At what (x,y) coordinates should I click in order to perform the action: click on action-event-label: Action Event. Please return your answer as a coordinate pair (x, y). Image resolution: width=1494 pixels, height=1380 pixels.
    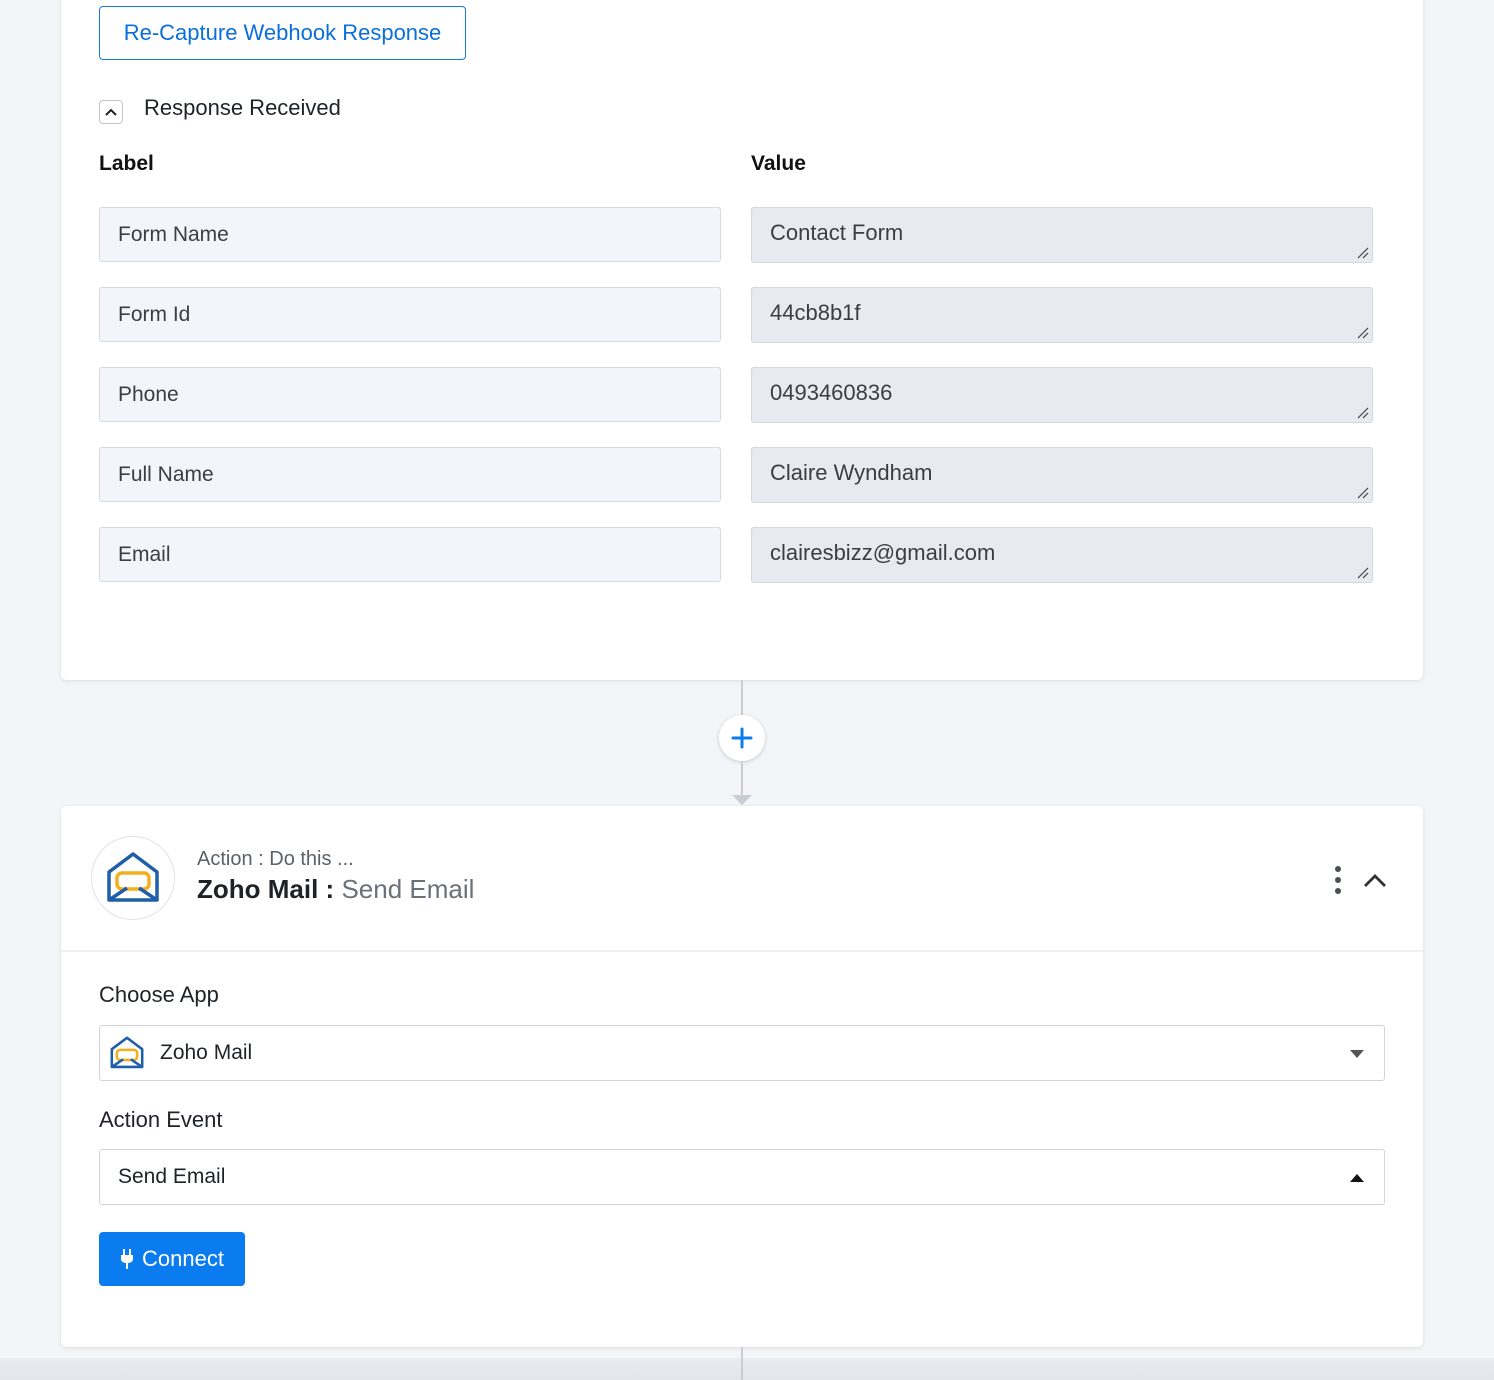
    Looking at the image, I should click on (161, 1119).